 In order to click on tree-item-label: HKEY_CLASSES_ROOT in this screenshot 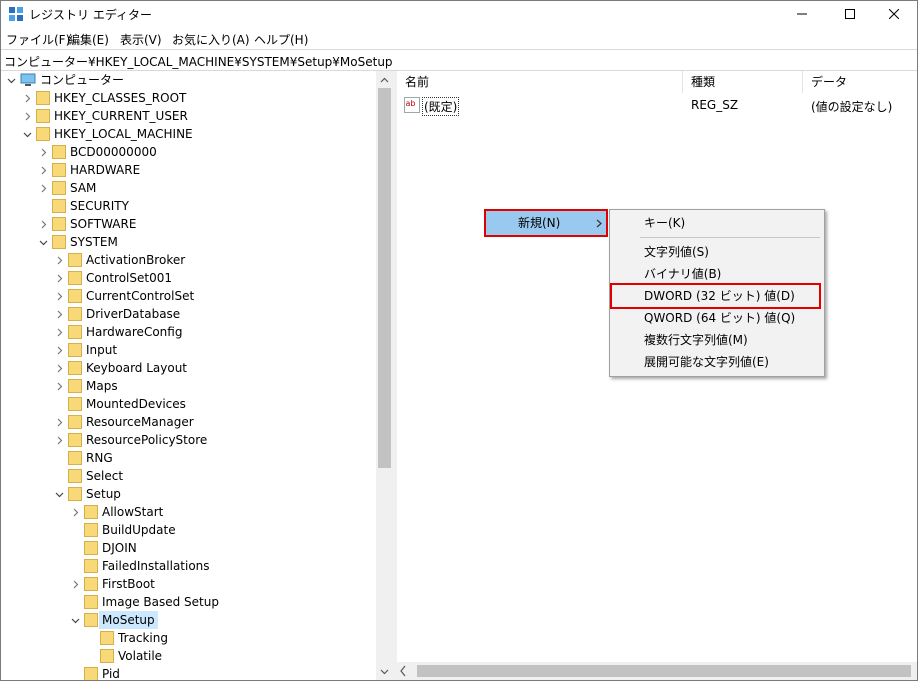, I will do `click(120, 98)`.